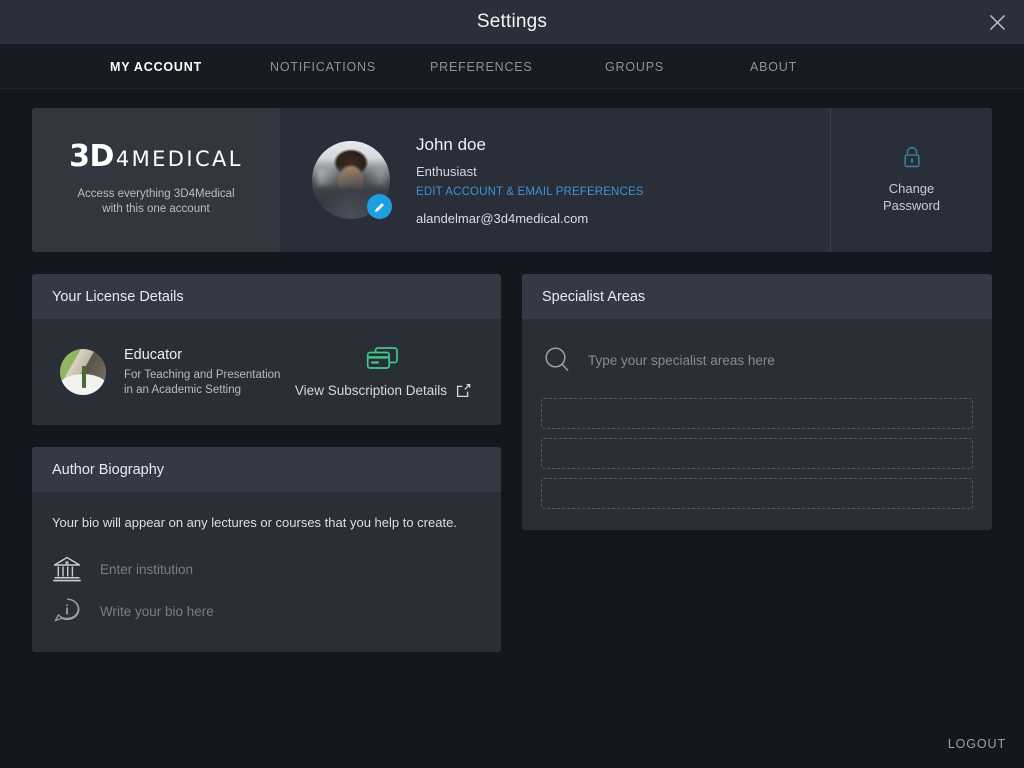 The width and height of the screenshot is (1024, 768). I want to click on info-bubble-icon, so click(67, 610).